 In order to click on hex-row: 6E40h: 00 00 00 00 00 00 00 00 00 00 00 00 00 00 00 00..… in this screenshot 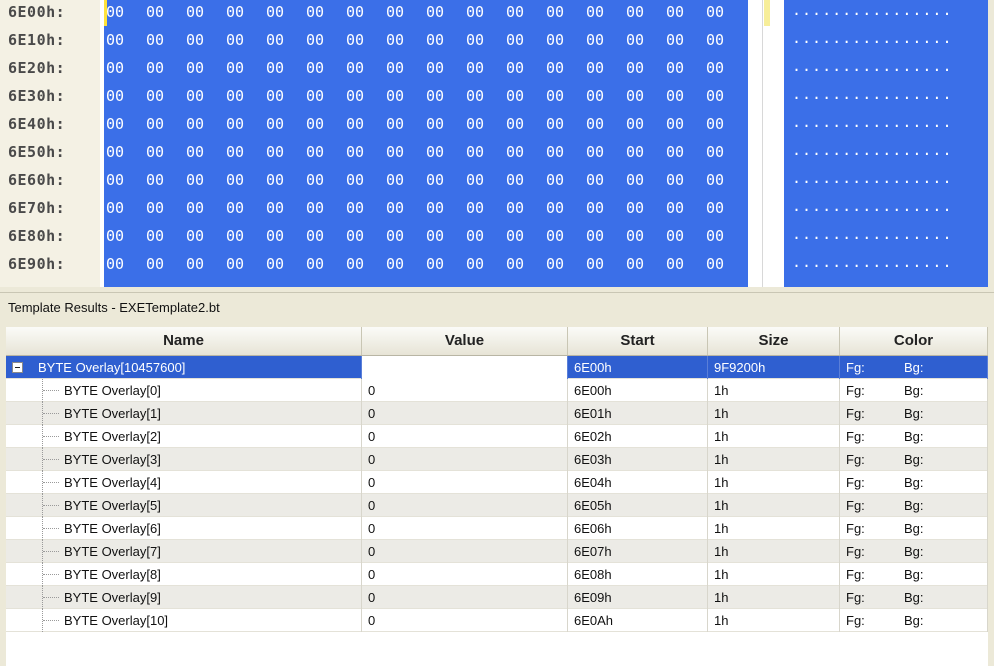, I will do `click(497, 126)`.